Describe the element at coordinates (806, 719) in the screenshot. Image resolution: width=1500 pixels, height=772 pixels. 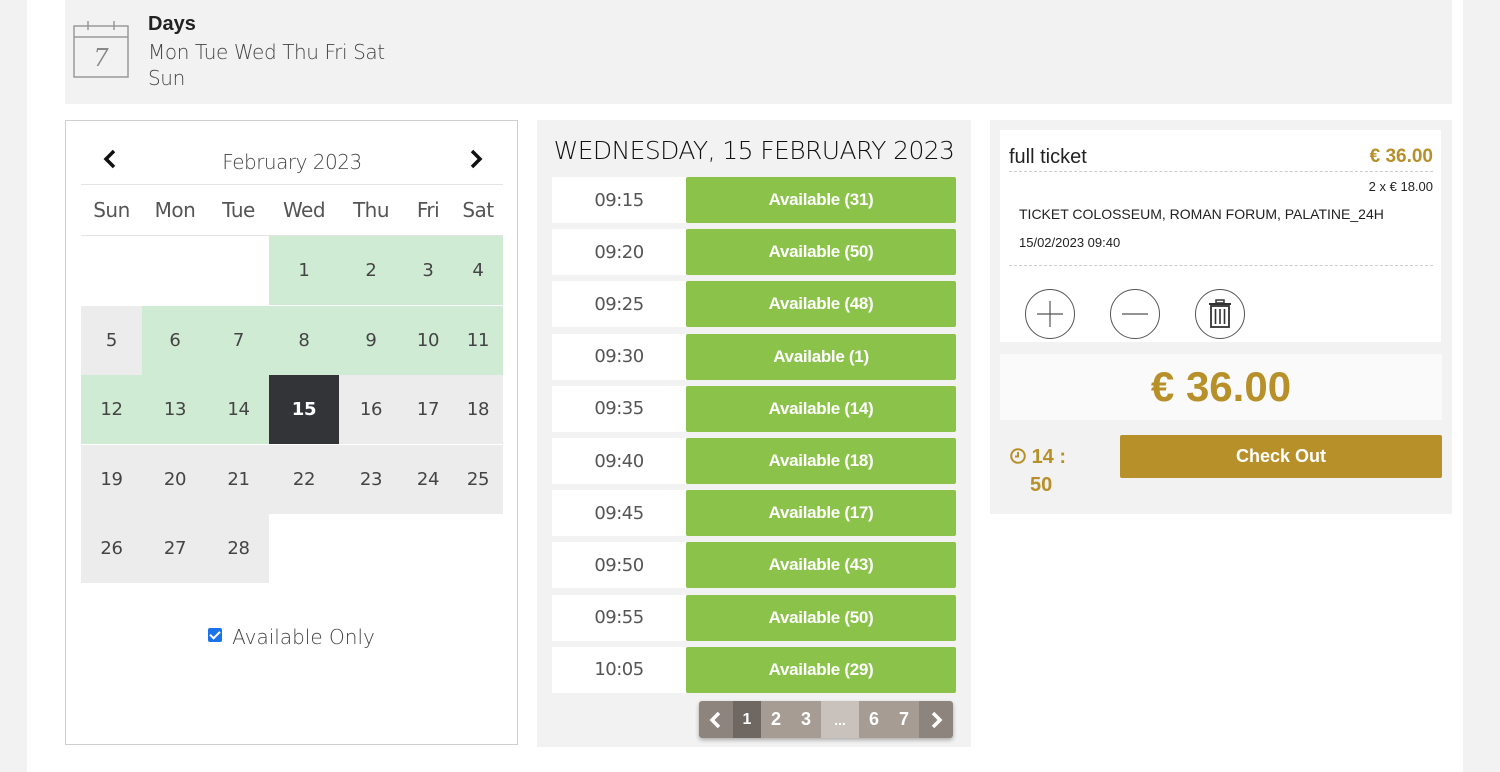
I see `page-3-button: 3` at that location.